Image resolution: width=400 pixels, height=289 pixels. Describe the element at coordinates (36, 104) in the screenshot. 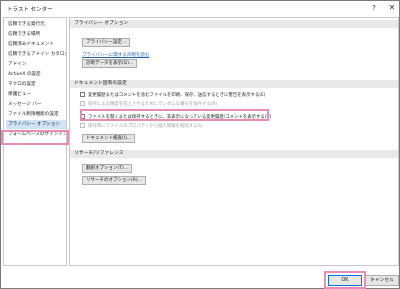

I see `sidebar-item-message-bar: メッセージ バー` at that location.